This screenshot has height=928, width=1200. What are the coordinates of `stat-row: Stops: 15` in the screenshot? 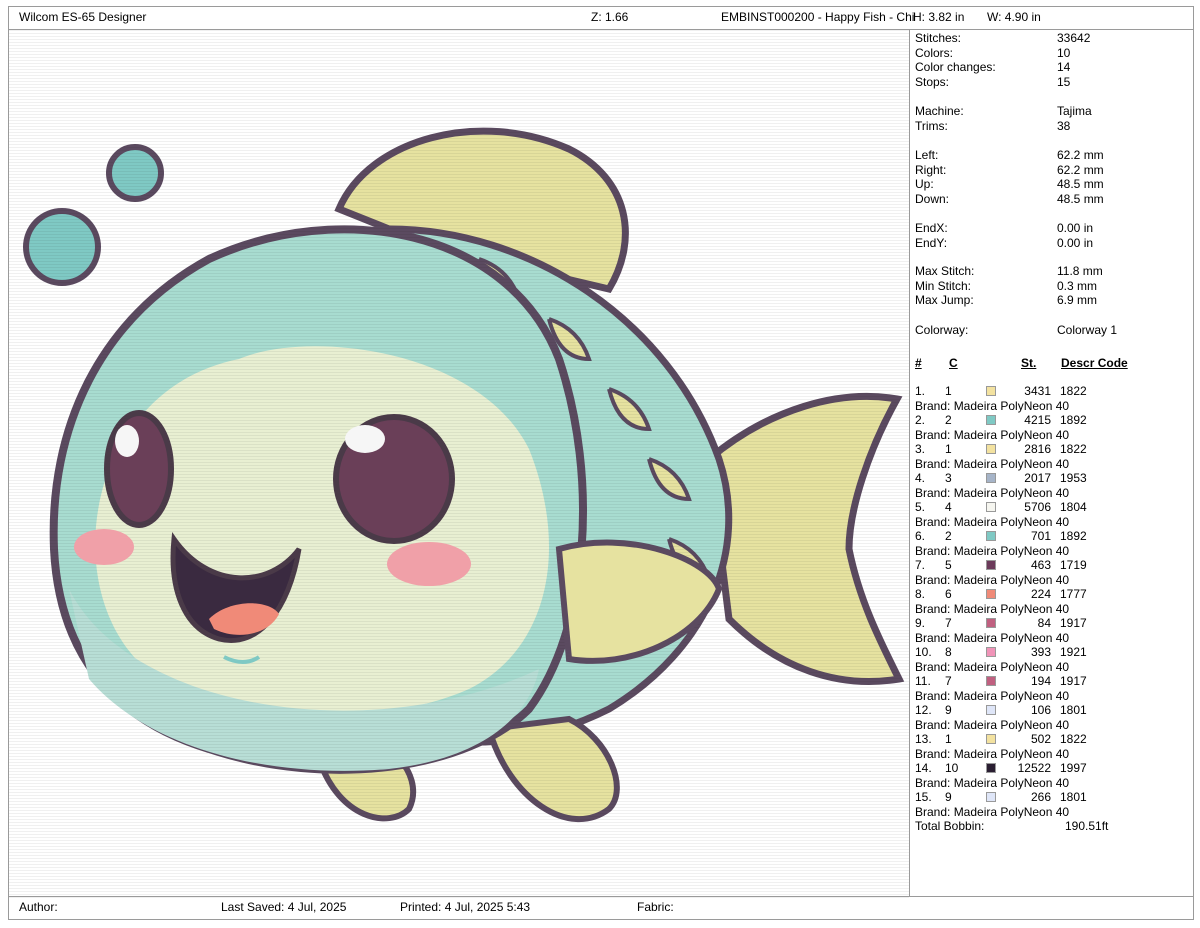 It's located at (1053, 82).